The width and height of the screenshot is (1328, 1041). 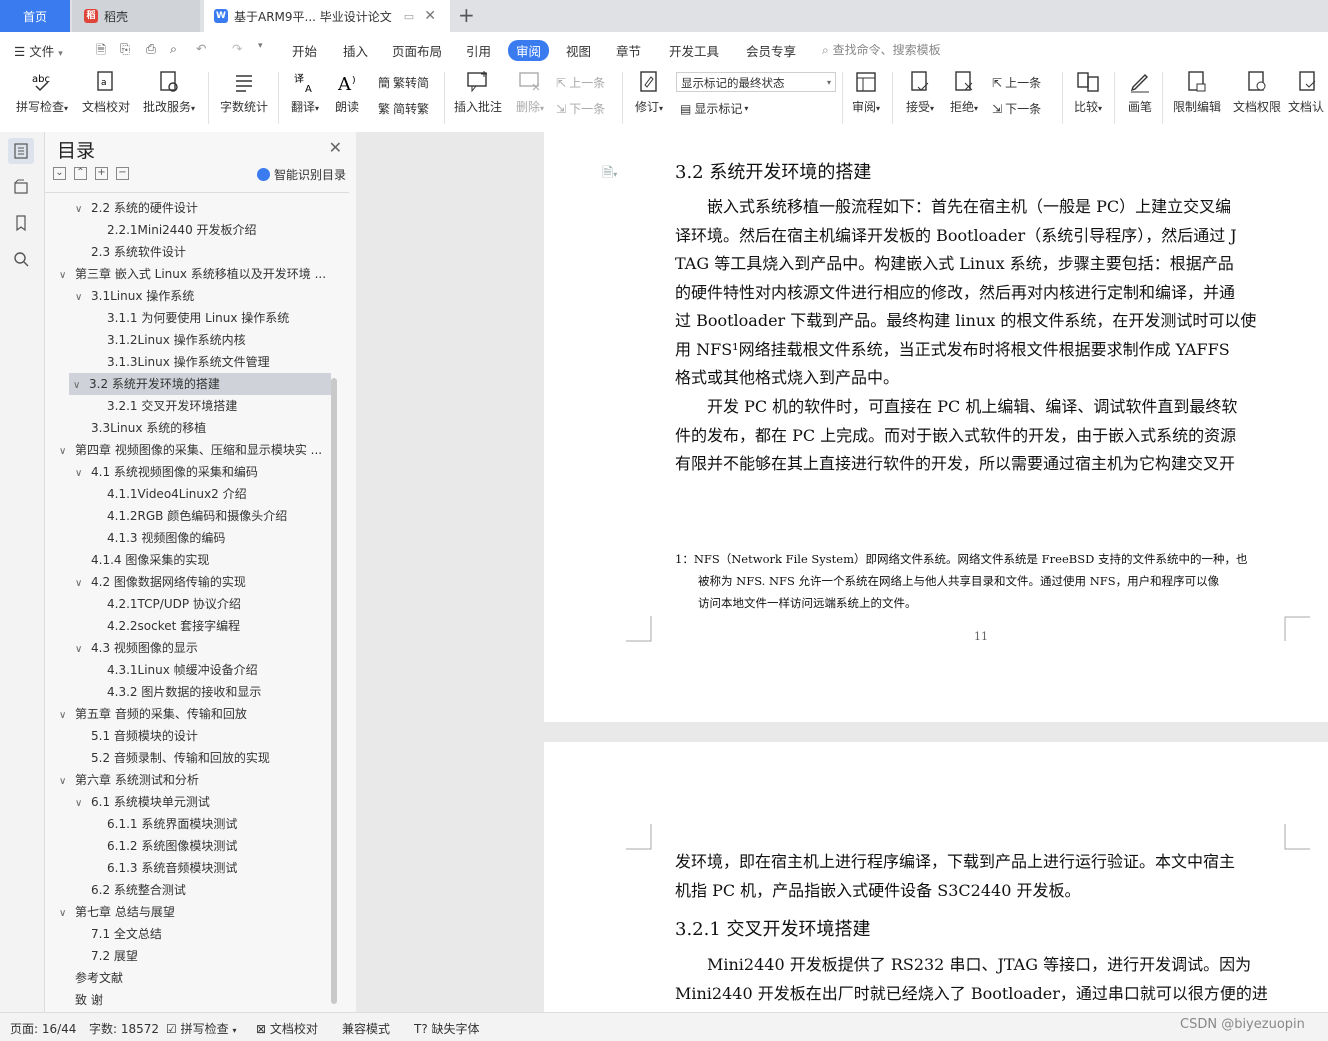 I want to click on doc-permission-button: 文档权限, so click(x=1257, y=92).